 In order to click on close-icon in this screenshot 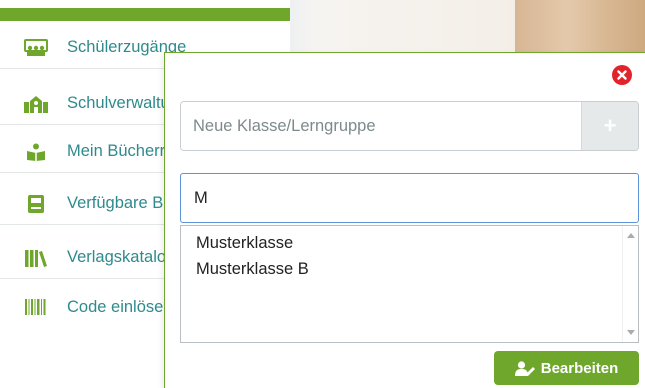, I will do `click(622, 75)`.